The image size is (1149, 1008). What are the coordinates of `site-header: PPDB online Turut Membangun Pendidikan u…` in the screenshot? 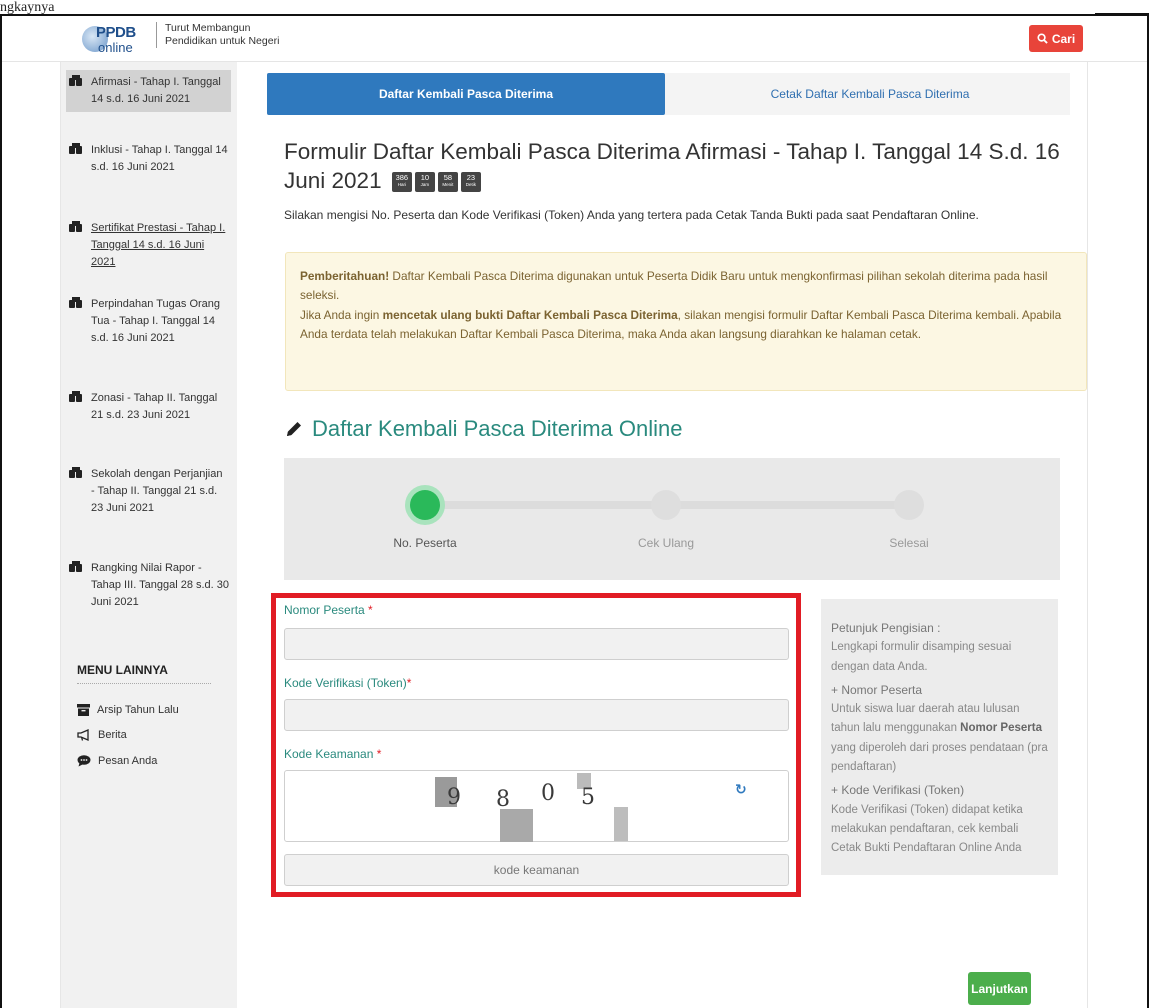 It's located at (574, 39).